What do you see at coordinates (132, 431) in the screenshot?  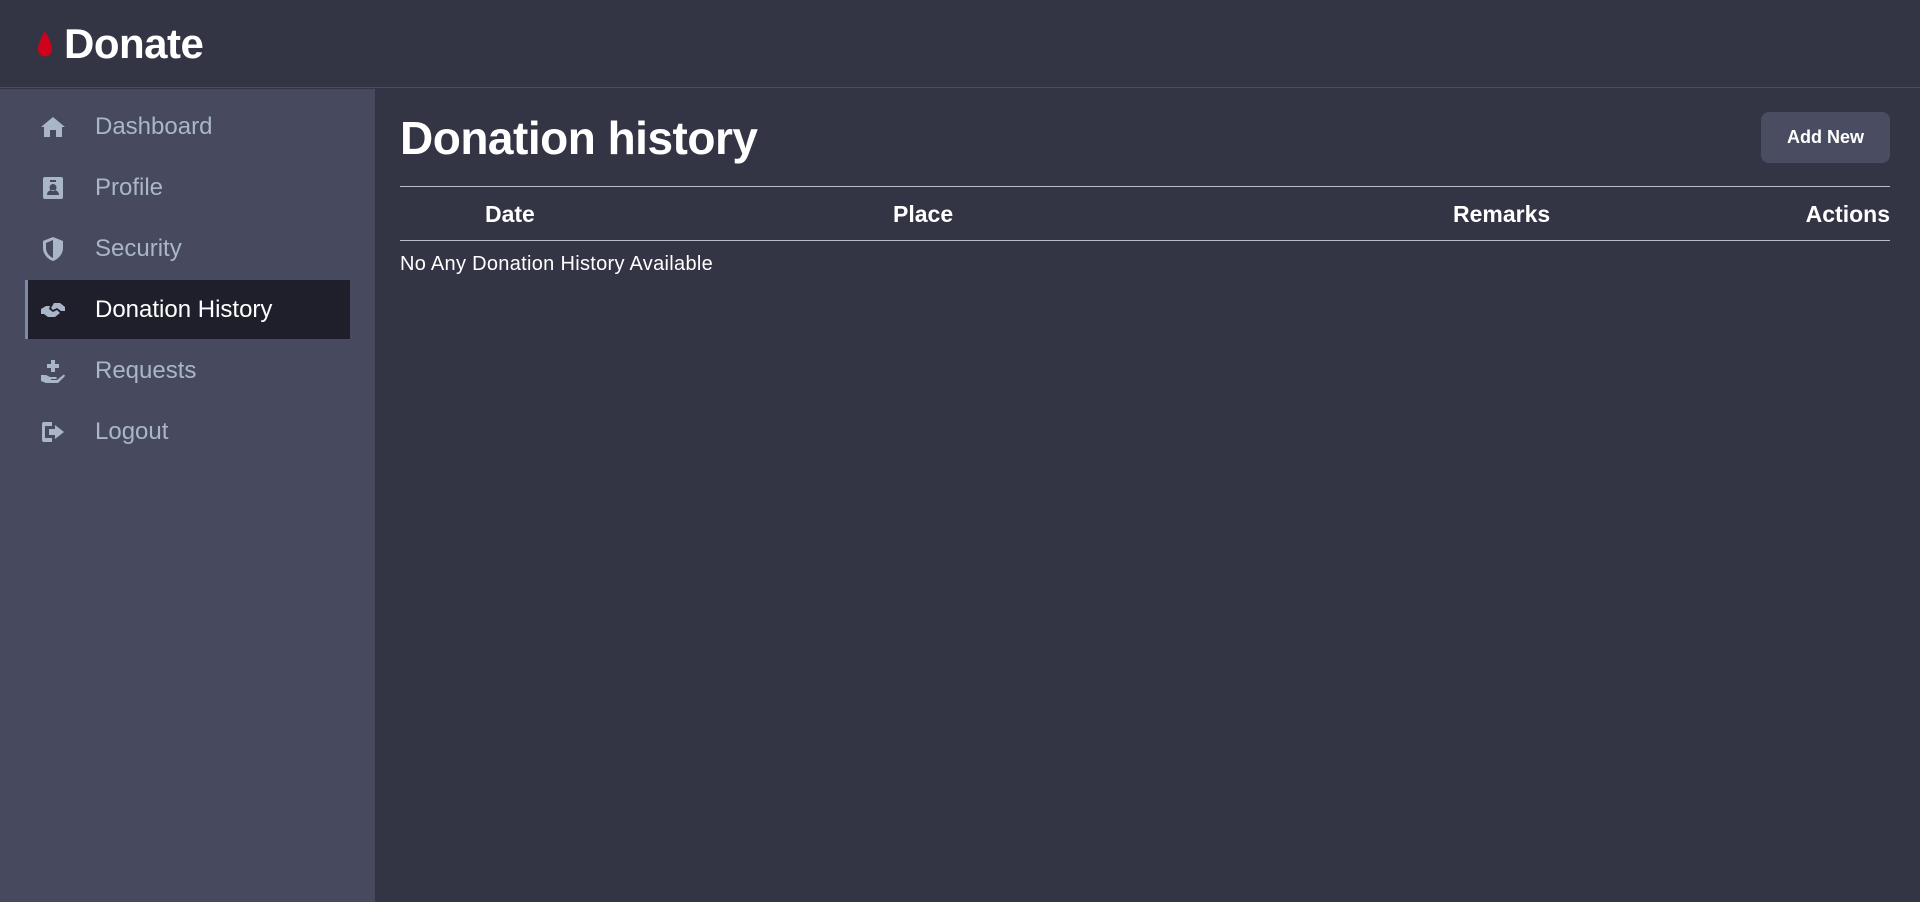 I see `sidebar-item-label: Logout` at bounding box center [132, 431].